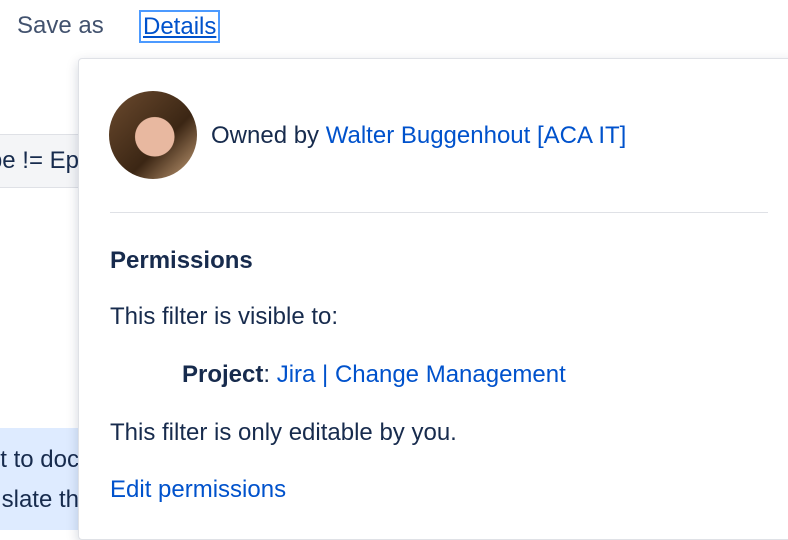 This screenshot has width=788, height=540. What do you see at coordinates (39, 459) in the screenshot?
I see `info-text-line-1: t to doc` at bounding box center [39, 459].